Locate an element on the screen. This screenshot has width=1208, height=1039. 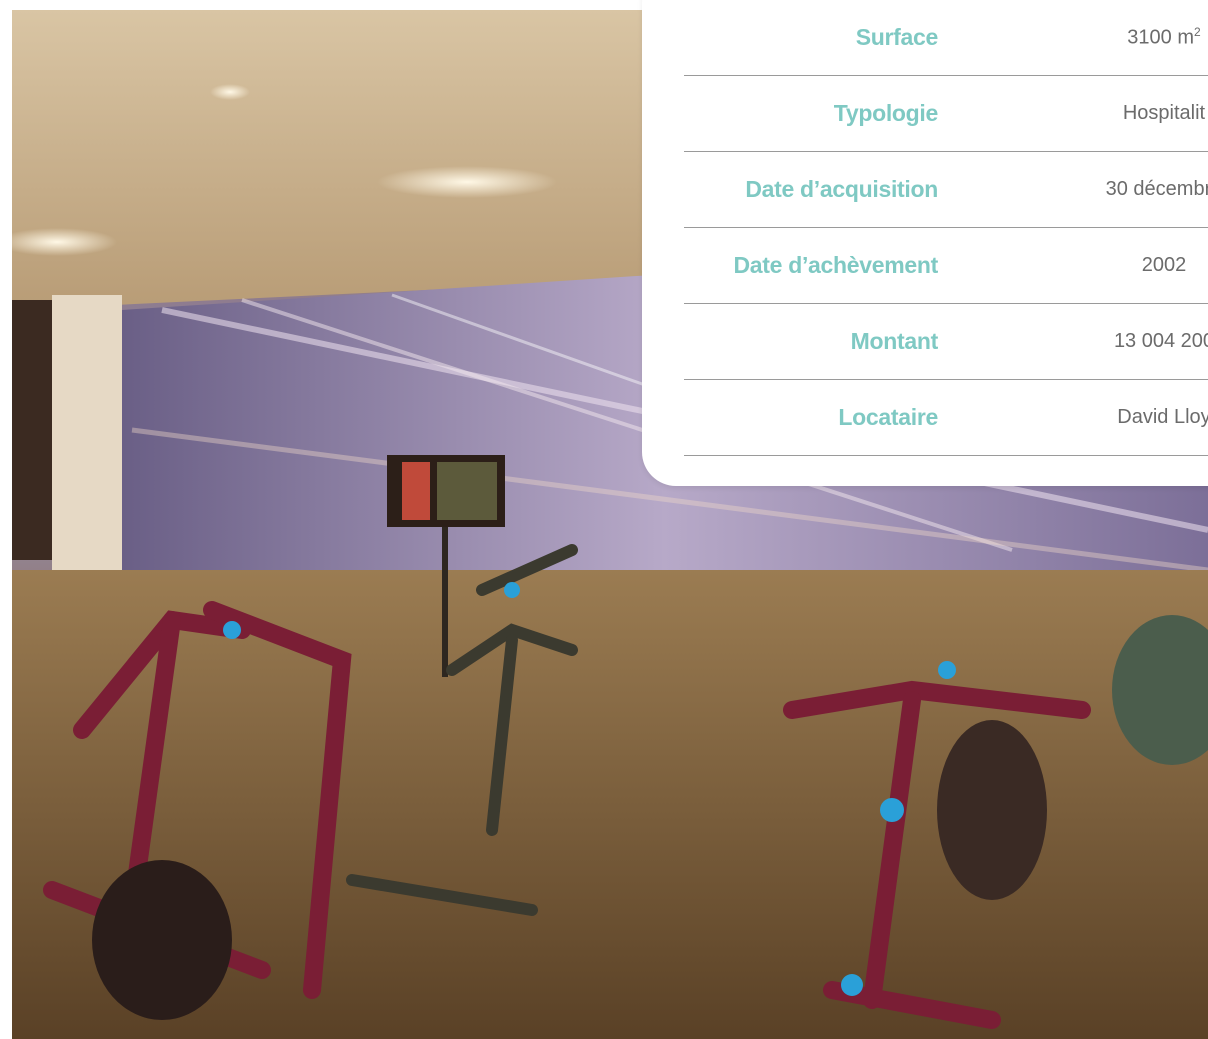
detail-label: Surface is located at coordinates (897, 37).